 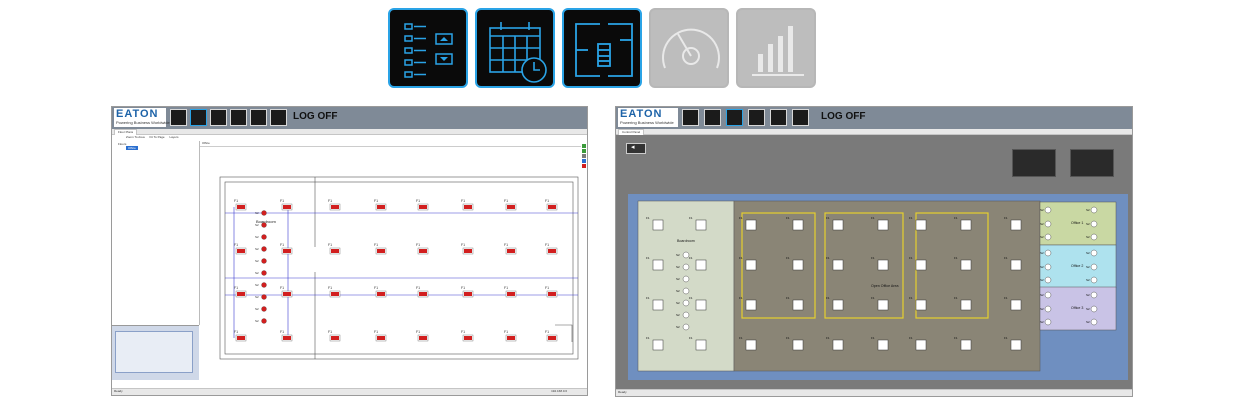 What do you see at coordinates (602, 48) in the screenshot?
I see `floor-plan-icon` at bounding box center [602, 48].